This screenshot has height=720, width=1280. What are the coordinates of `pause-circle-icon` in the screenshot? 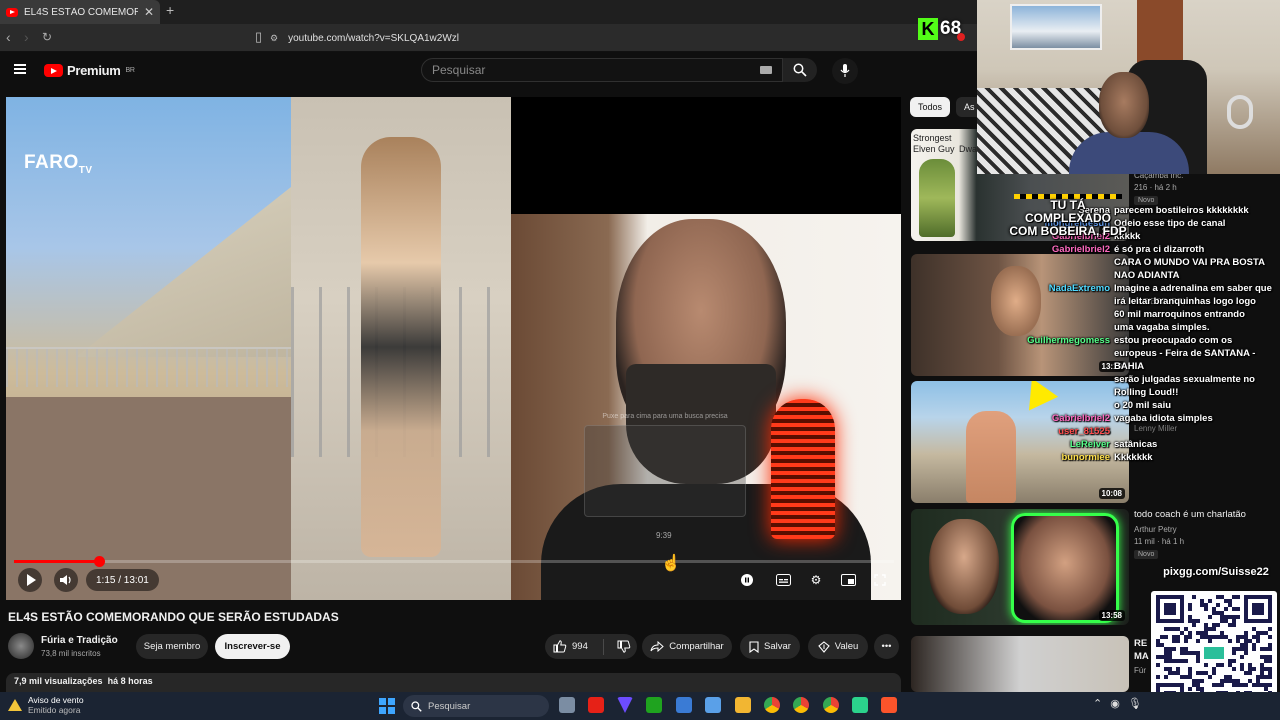 It's located at (747, 580).